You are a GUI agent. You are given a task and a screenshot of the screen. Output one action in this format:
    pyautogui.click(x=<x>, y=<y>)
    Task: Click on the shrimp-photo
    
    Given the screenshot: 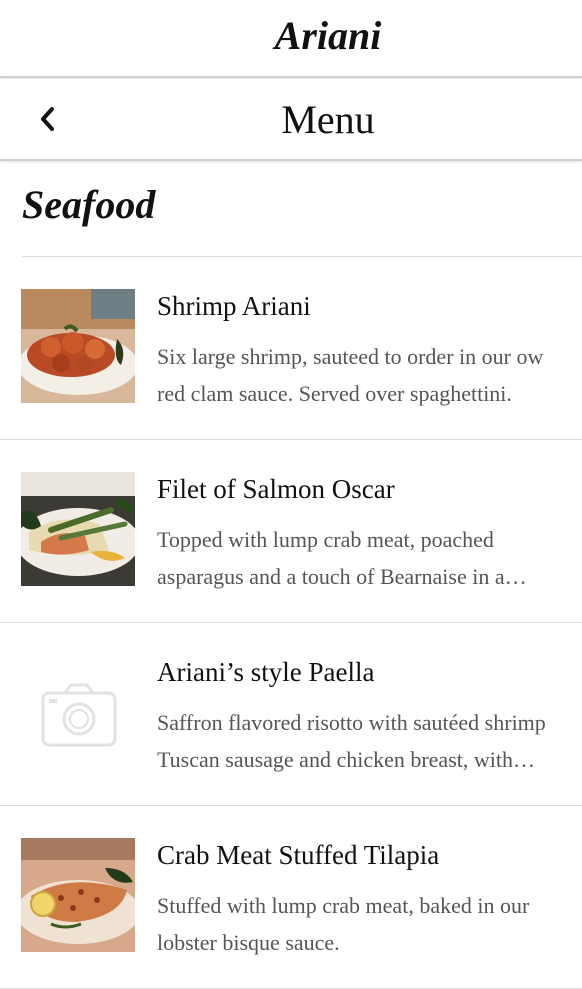 What is the action you would take?
    pyautogui.click(x=78, y=346)
    